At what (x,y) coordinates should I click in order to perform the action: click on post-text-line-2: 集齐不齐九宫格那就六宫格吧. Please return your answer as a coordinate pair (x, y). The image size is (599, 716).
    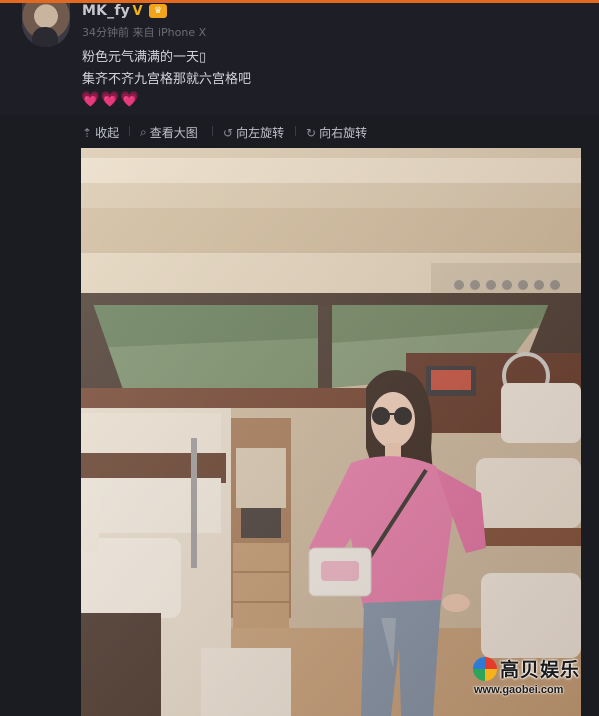
    Looking at the image, I should click on (167, 79).